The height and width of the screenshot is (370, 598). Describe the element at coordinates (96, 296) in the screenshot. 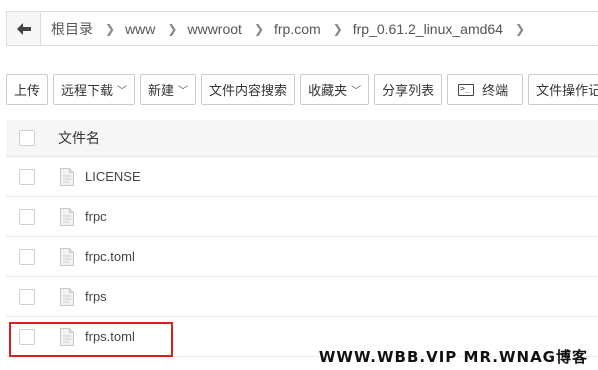

I see `file-name: frps` at that location.